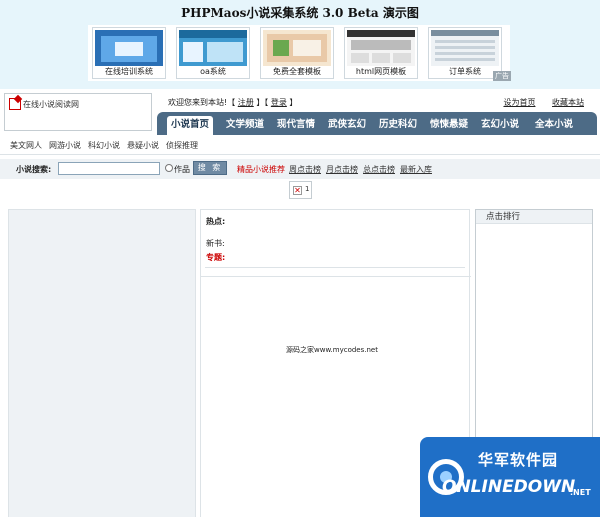  Describe the element at coordinates (213, 48) in the screenshot. I see `oa-thumb-icon` at that location.